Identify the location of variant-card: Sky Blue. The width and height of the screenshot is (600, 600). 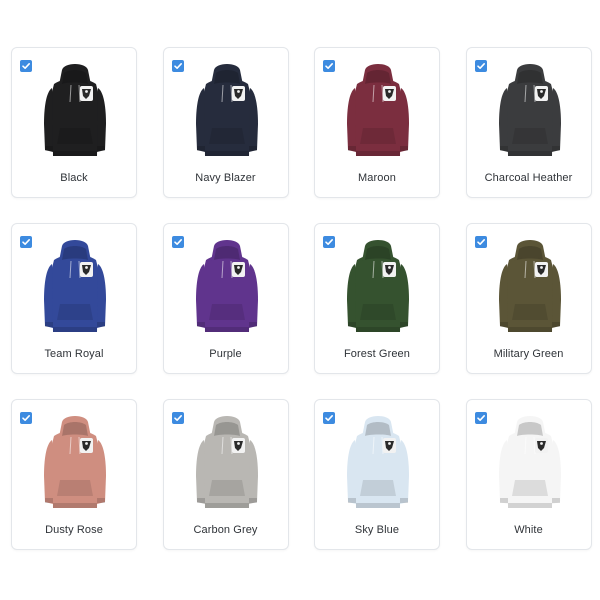
(377, 474).